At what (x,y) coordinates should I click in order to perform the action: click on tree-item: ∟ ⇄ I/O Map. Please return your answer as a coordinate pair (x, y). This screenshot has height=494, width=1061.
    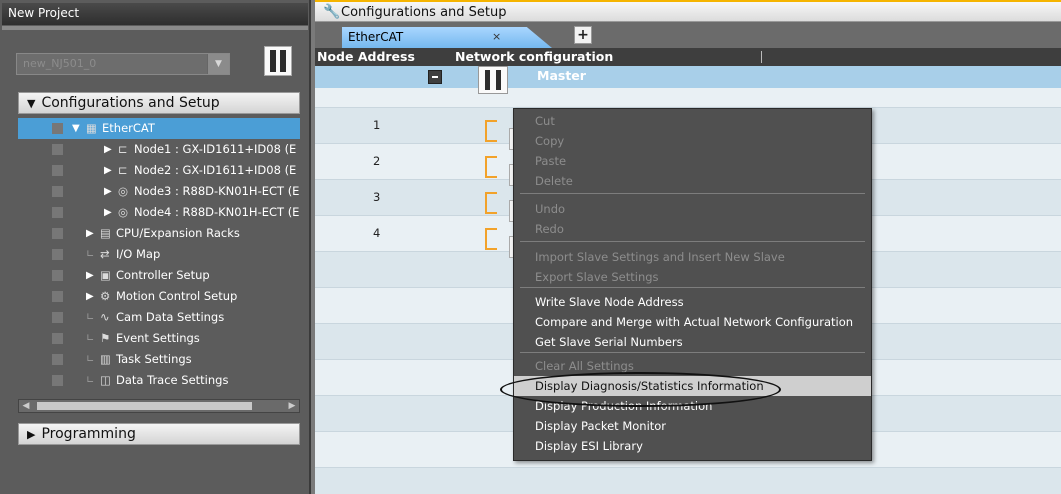
    Looking at the image, I should click on (159, 254).